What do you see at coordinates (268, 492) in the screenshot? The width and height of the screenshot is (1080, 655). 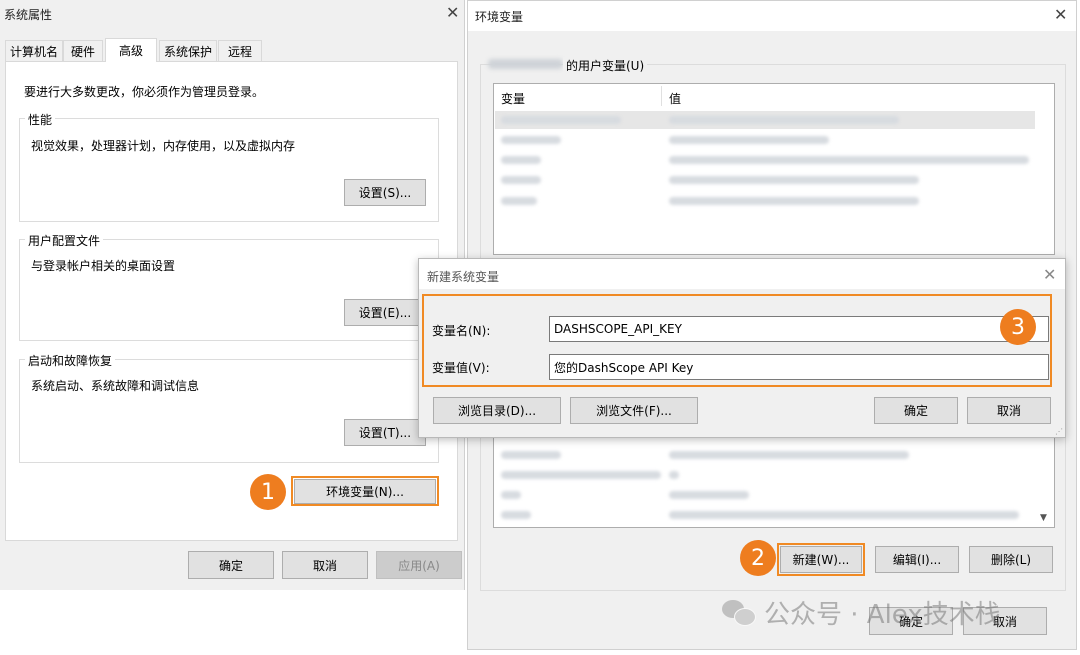 I see `step-badge-1: 1` at bounding box center [268, 492].